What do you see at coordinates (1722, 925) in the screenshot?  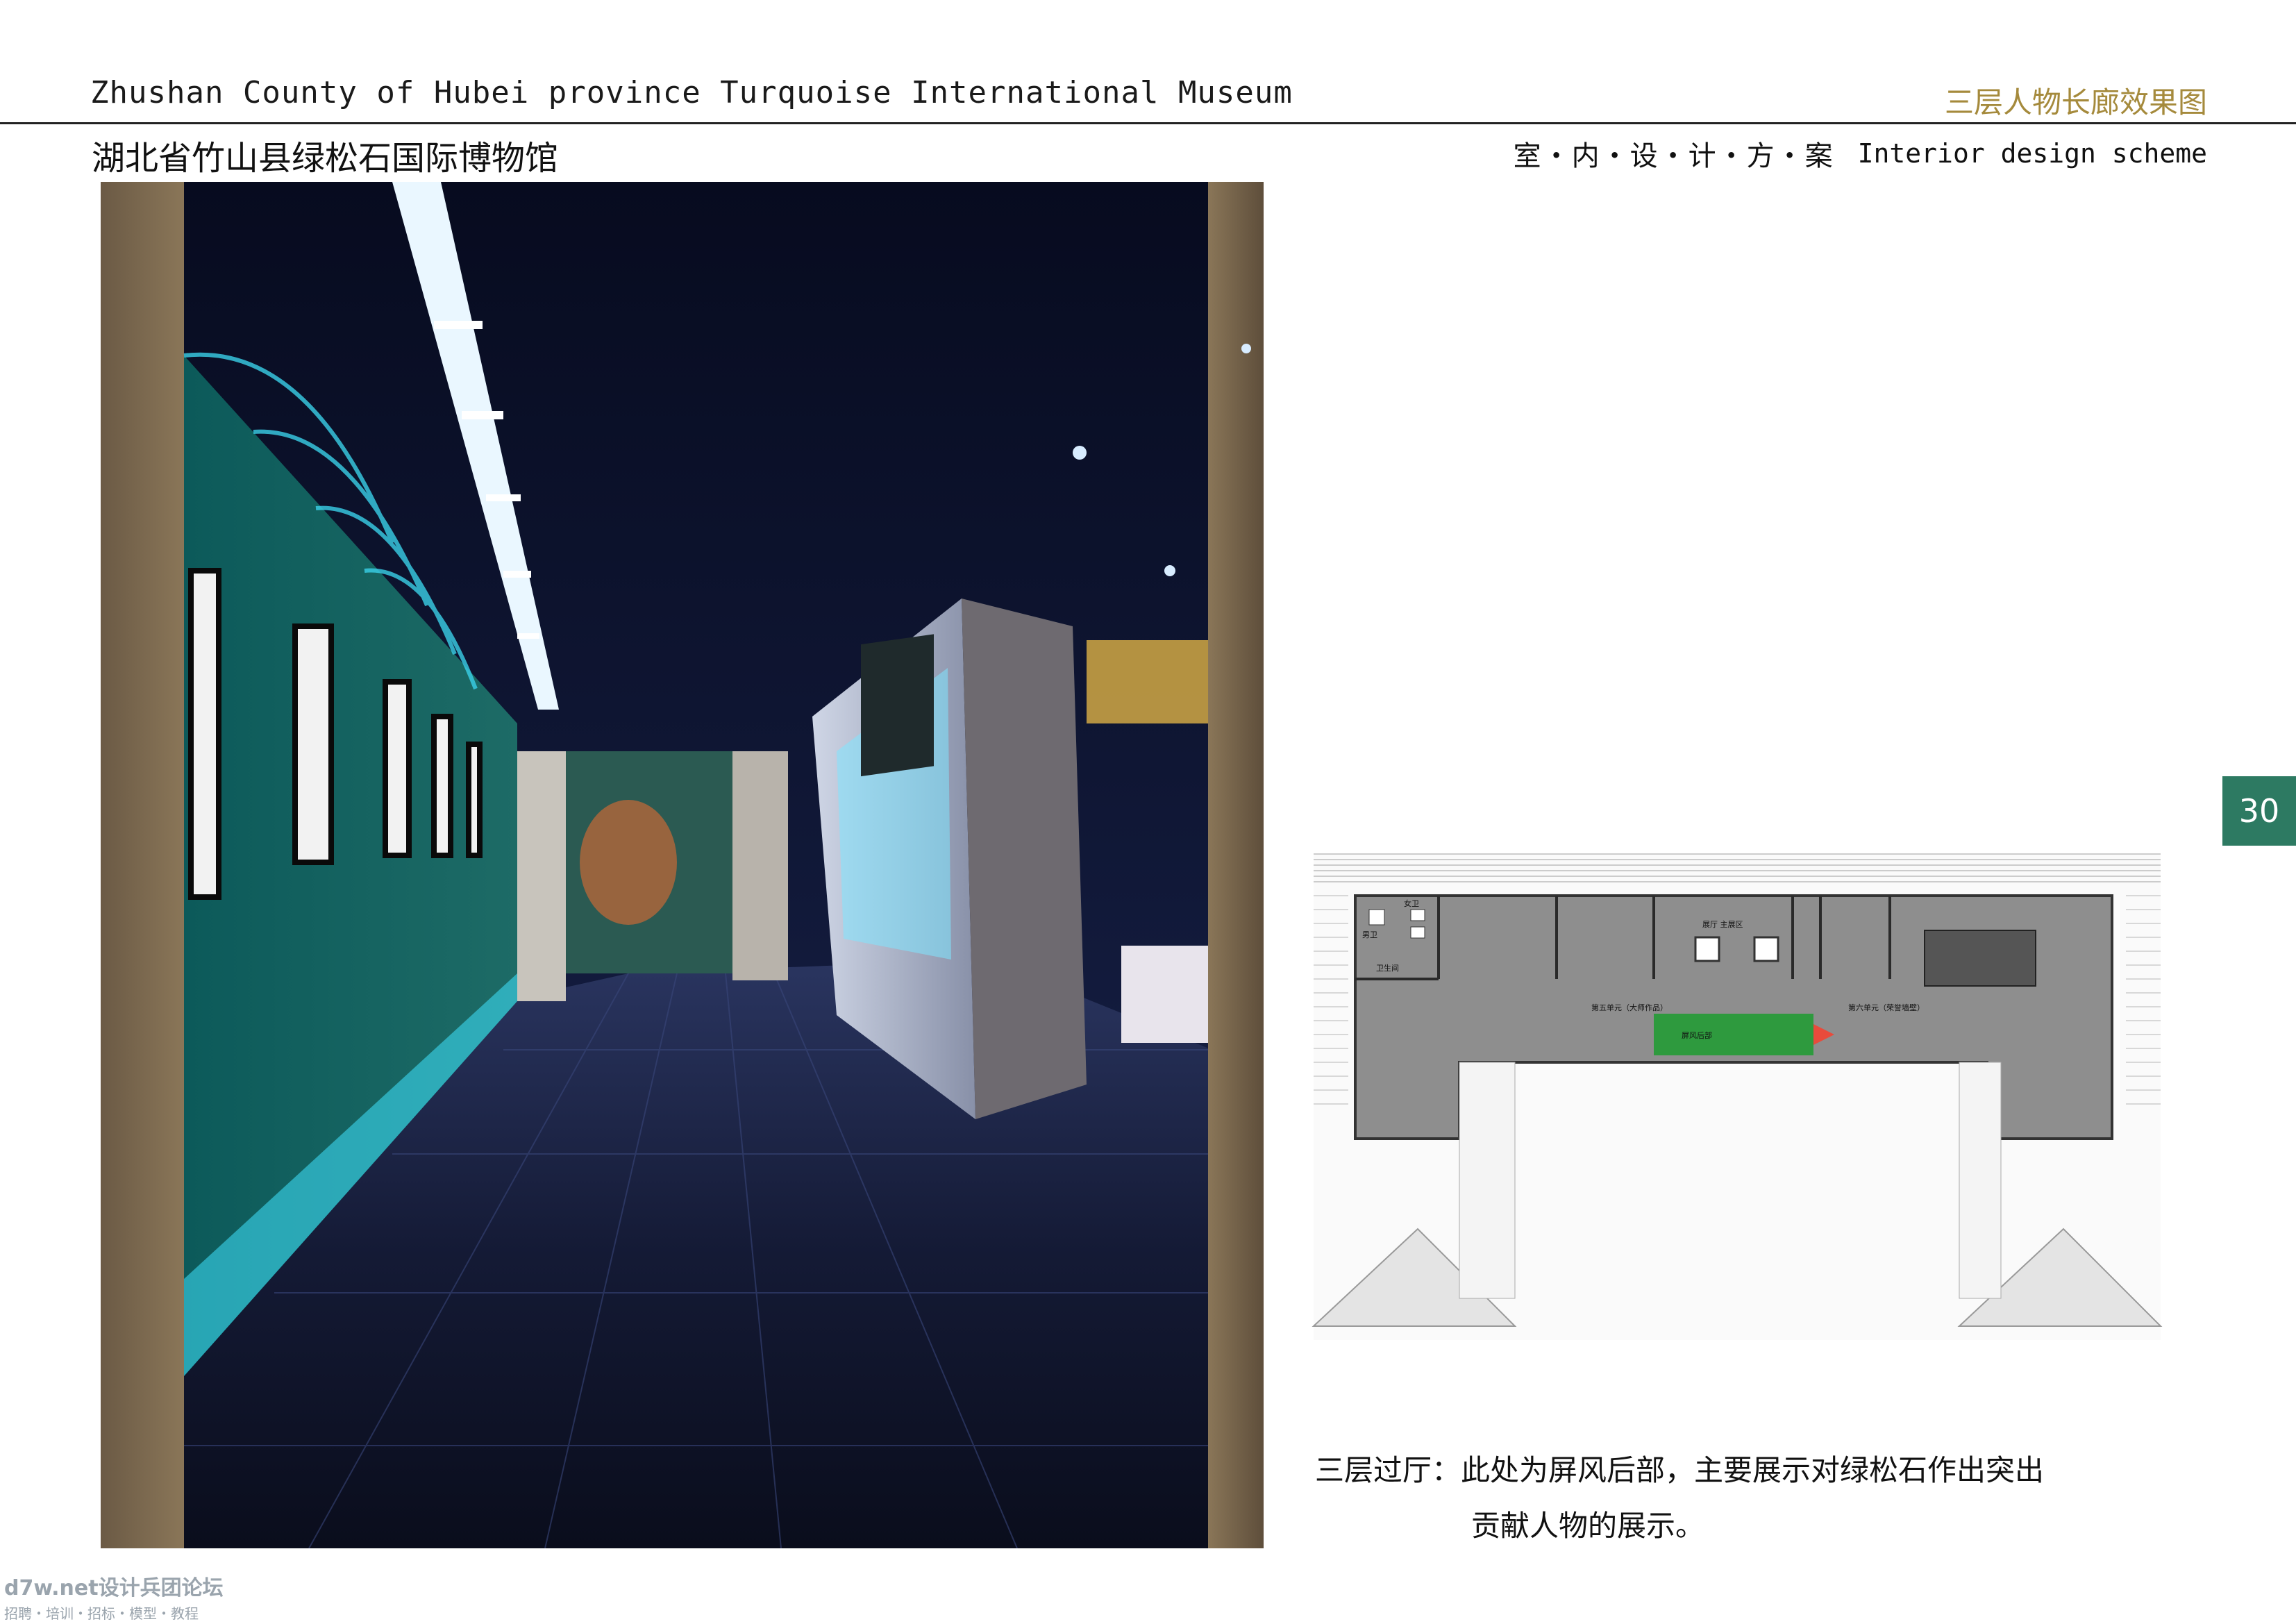 I see `plan-label-hall: 展厅 主展区` at bounding box center [1722, 925].